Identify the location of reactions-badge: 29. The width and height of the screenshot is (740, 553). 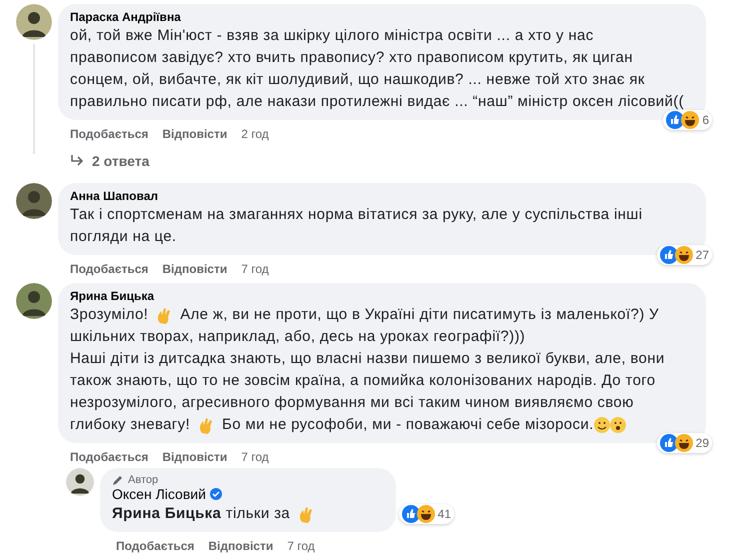
(684, 442).